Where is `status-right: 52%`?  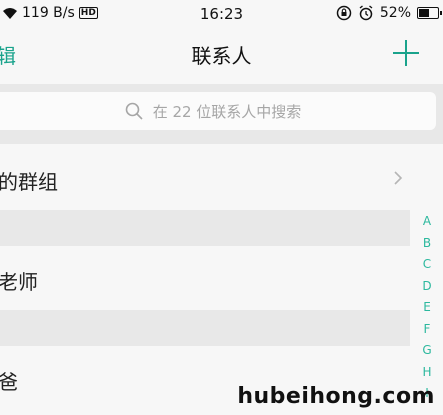
status-right: 52% is located at coordinates (389, 13).